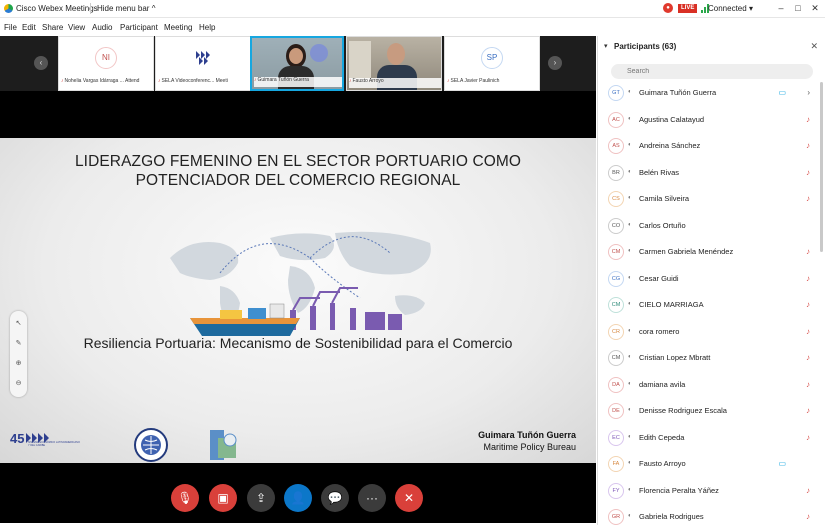 The width and height of the screenshot is (825, 525). What do you see at coordinates (711, 305) in the screenshot?
I see `participant-row: CM ◐ CIELO MARRIAGA ♪` at bounding box center [711, 305].